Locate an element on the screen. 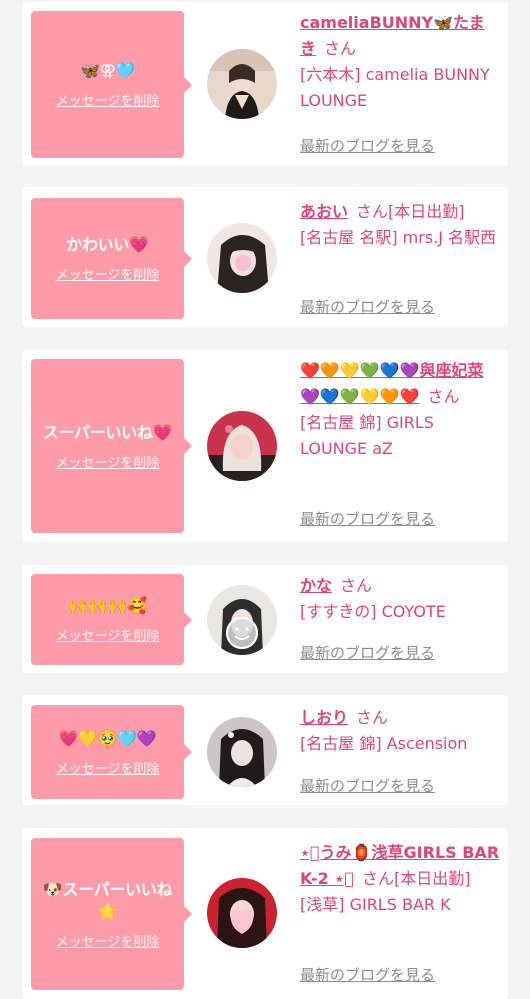 The height and width of the screenshot is (999, 530). message-bubble: スーパーいいね💗 メッセージを削除 is located at coordinates (111, 446).